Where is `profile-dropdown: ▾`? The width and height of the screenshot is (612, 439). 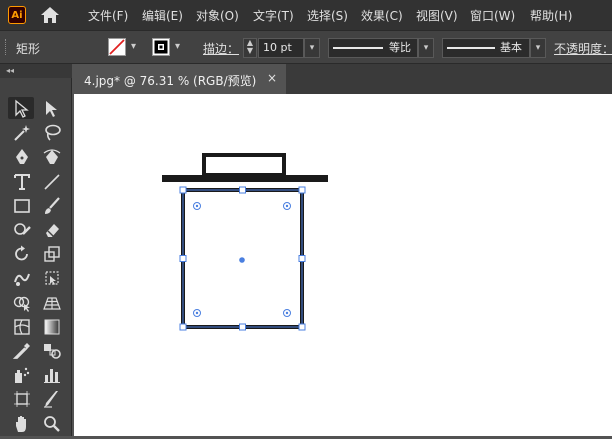 profile-dropdown: ▾ is located at coordinates (426, 48).